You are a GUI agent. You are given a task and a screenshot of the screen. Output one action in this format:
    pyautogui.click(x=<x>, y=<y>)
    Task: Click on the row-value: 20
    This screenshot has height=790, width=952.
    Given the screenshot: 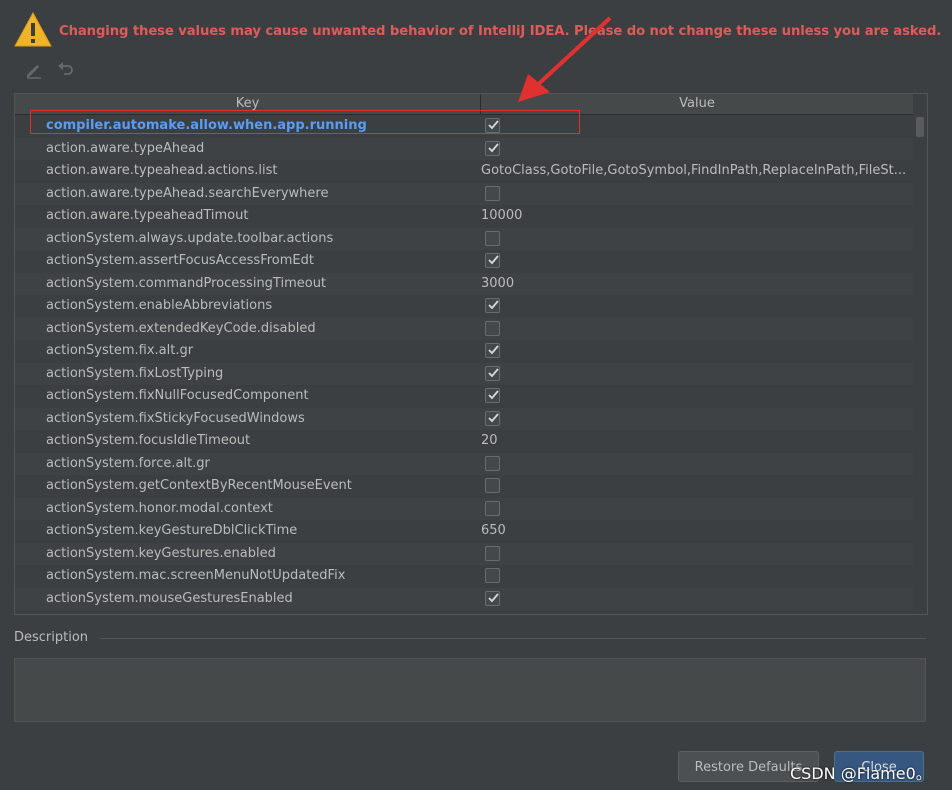 What is the action you would take?
    pyautogui.click(x=696, y=441)
    